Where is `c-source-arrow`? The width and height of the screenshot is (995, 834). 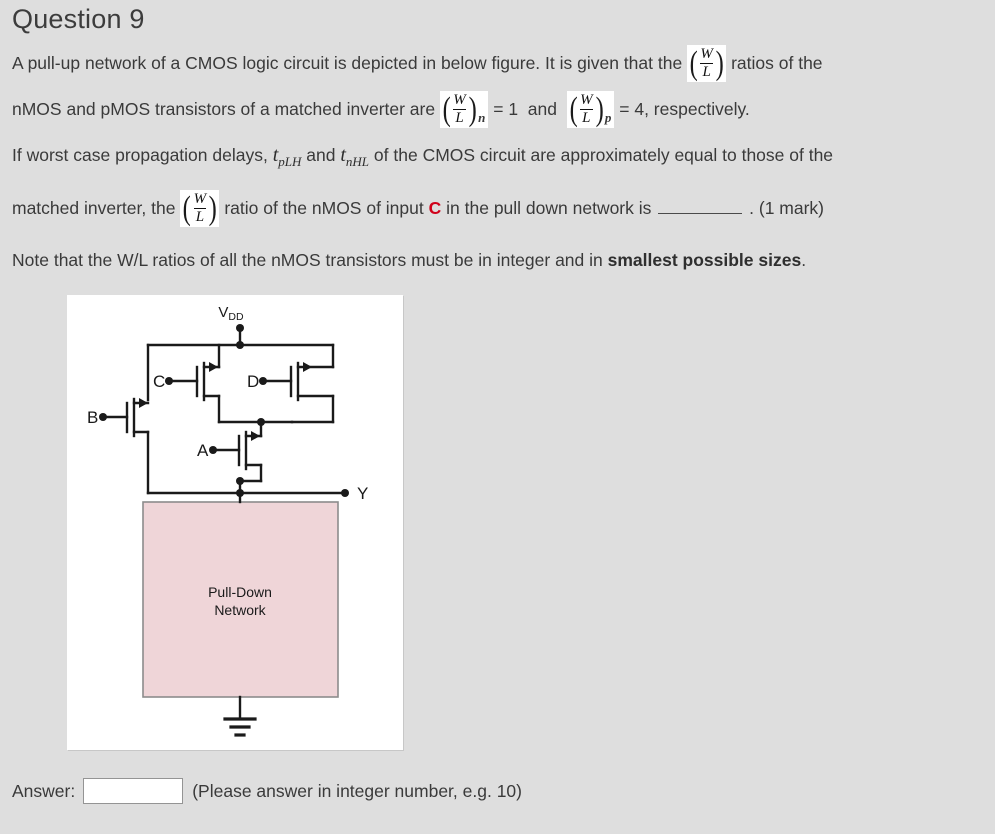 c-source-arrow is located at coordinates (213, 367).